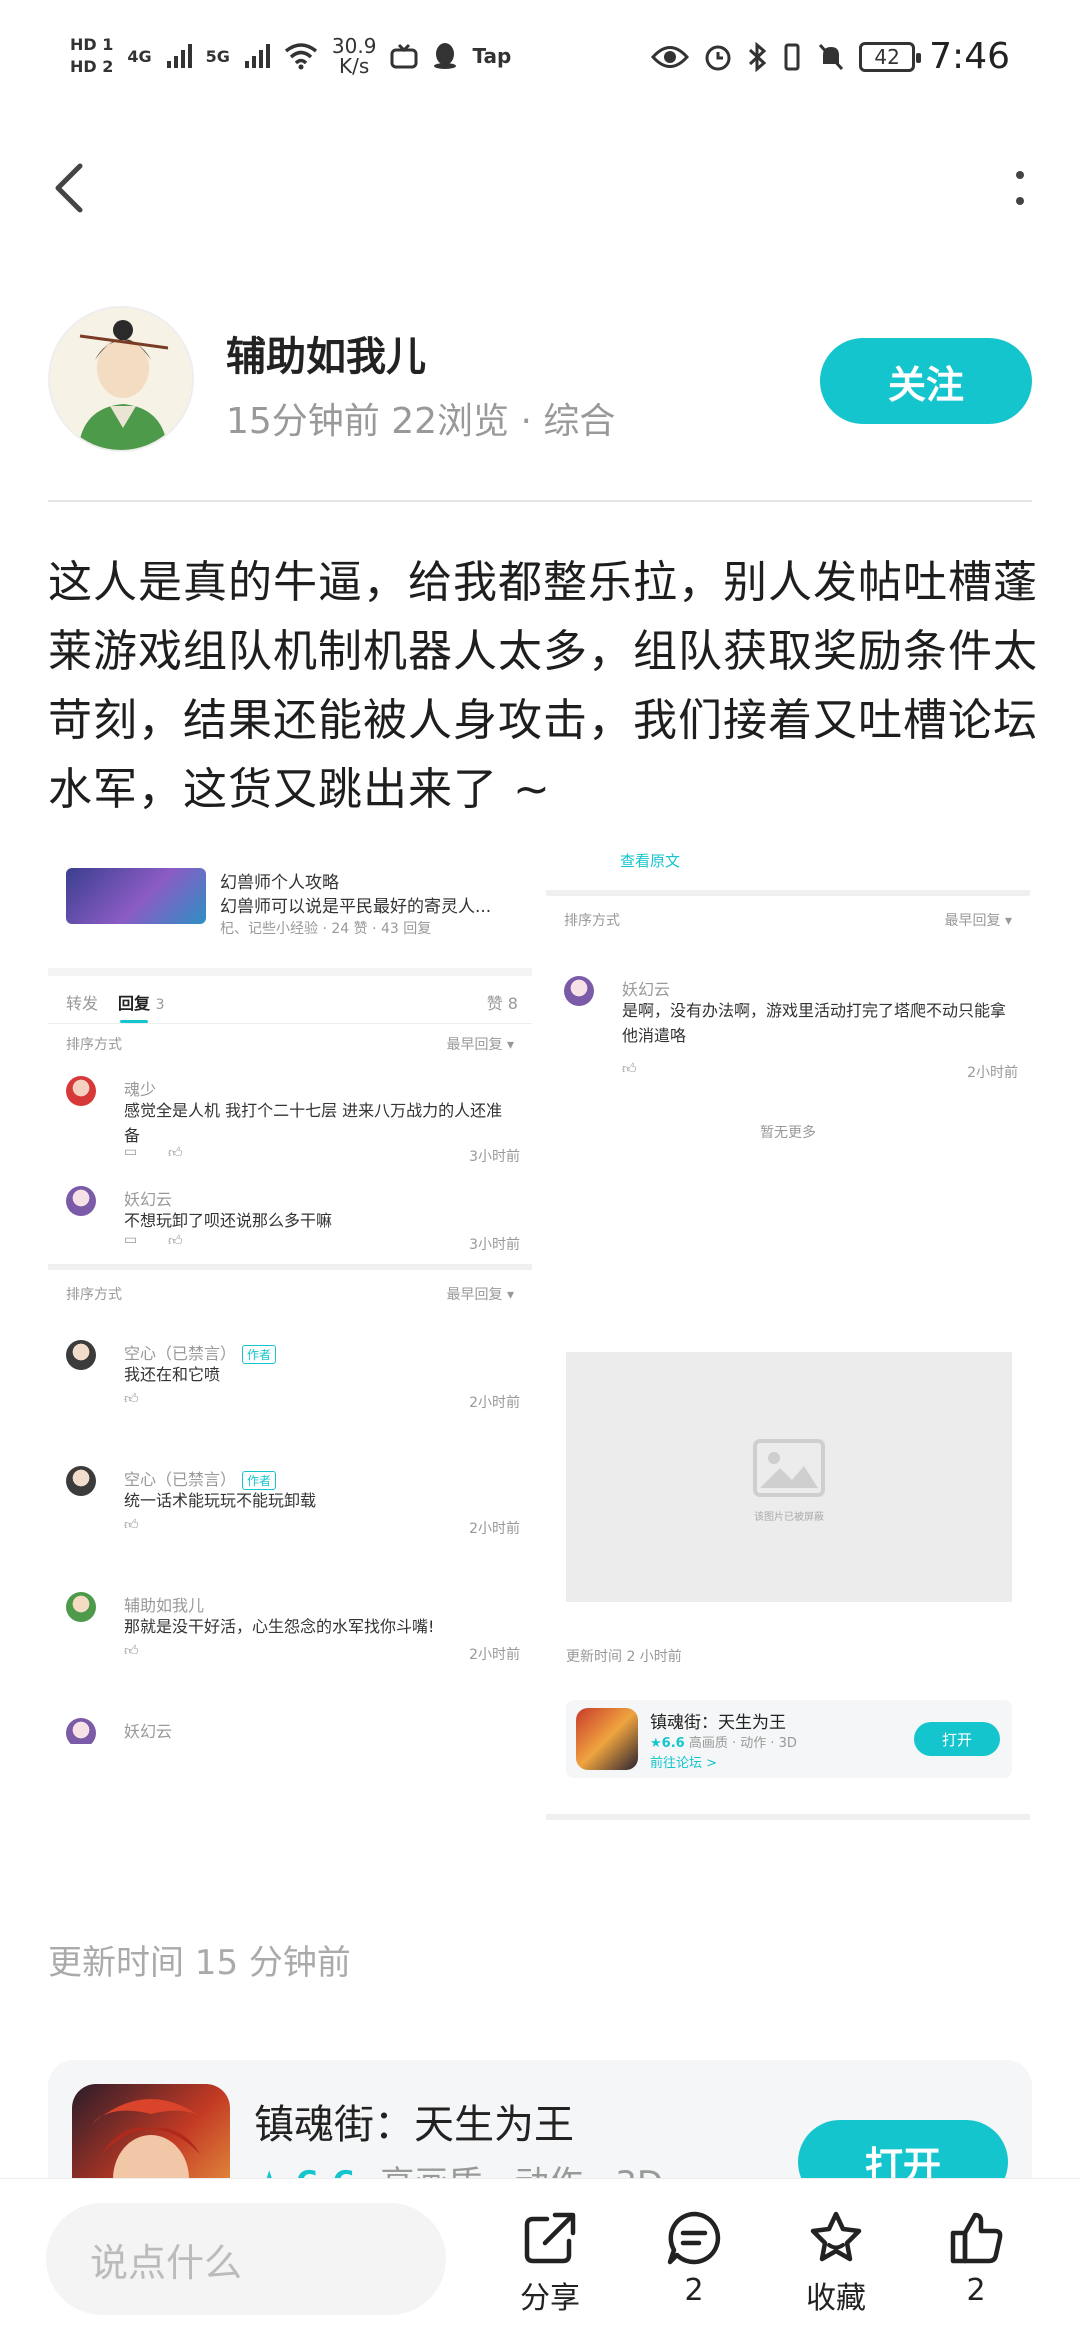 This screenshot has height=2340, width=1080. What do you see at coordinates (976, 2238) in the screenshot?
I see `thumbs-up-icon` at bounding box center [976, 2238].